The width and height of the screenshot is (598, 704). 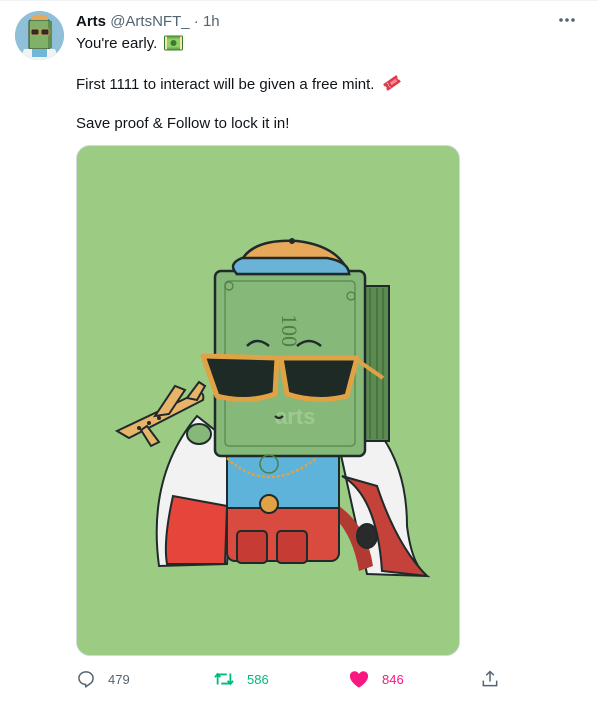 I want to click on retweet-icon, so click(x=224, y=679).